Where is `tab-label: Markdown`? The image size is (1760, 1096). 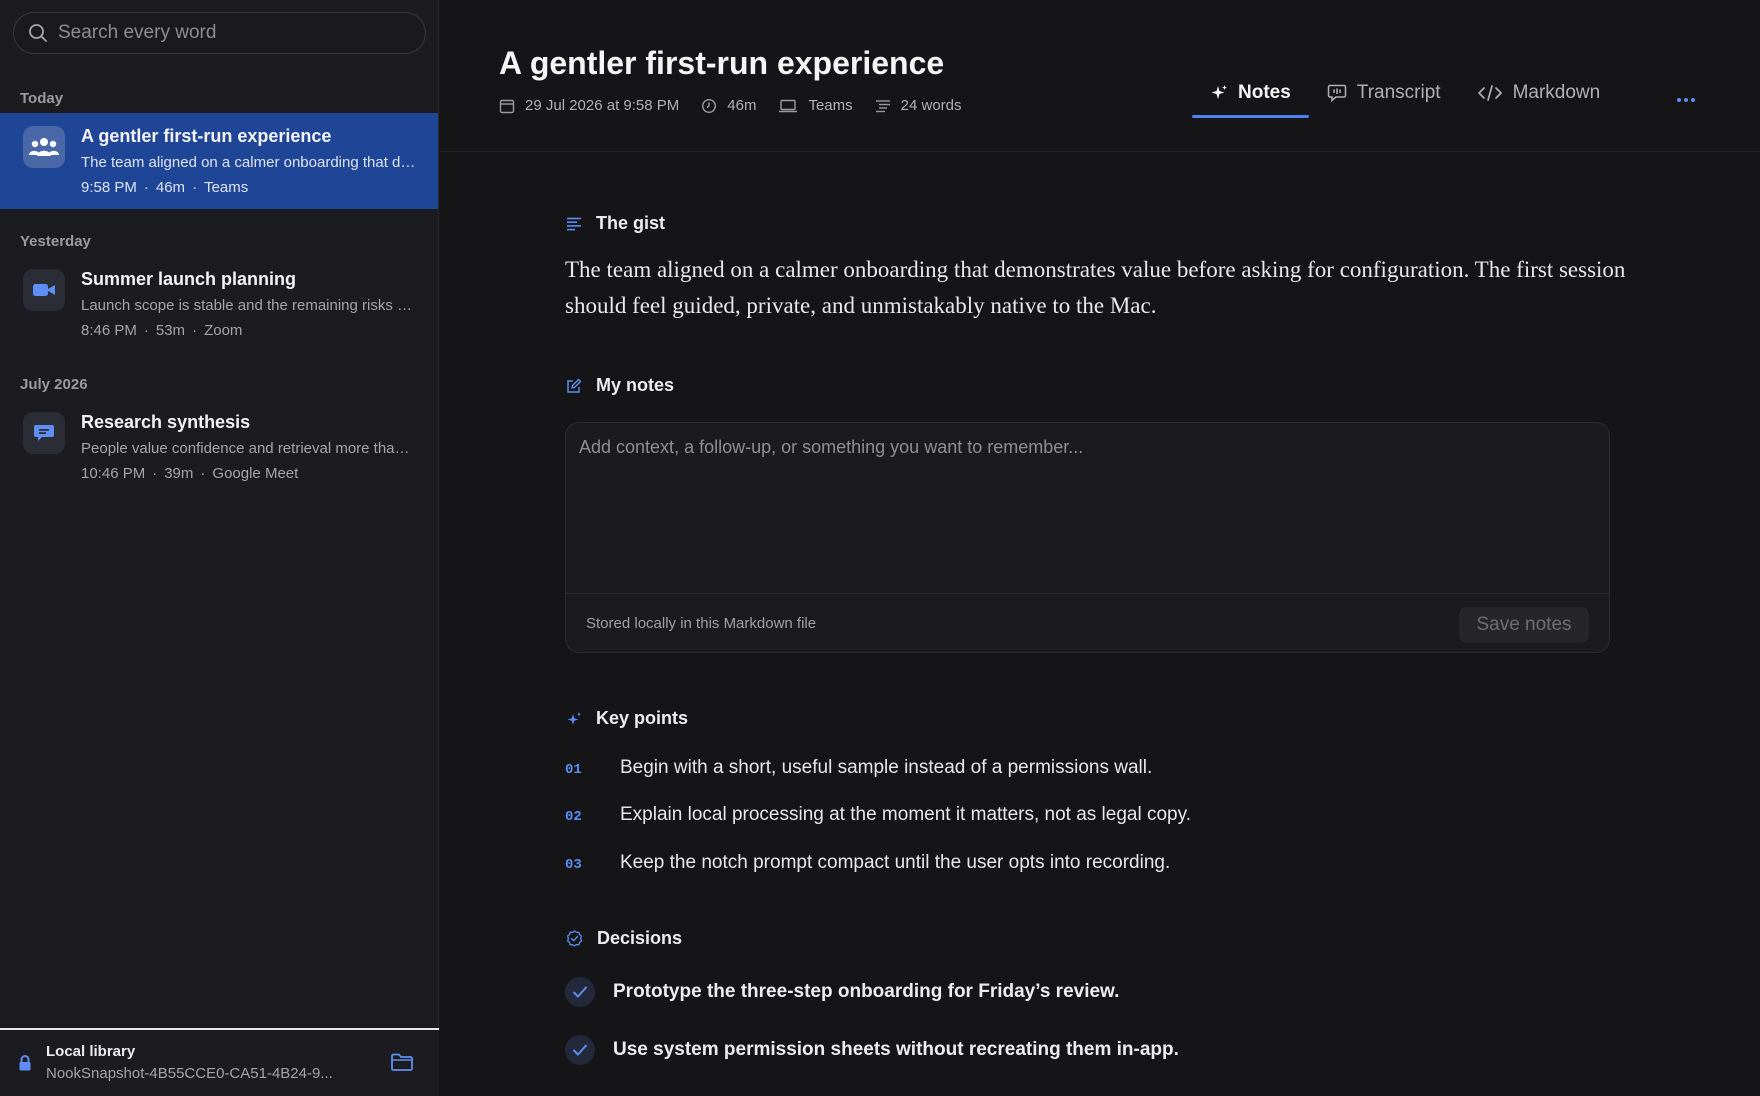
tab-label: Markdown is located at coordinates (1556, 92).